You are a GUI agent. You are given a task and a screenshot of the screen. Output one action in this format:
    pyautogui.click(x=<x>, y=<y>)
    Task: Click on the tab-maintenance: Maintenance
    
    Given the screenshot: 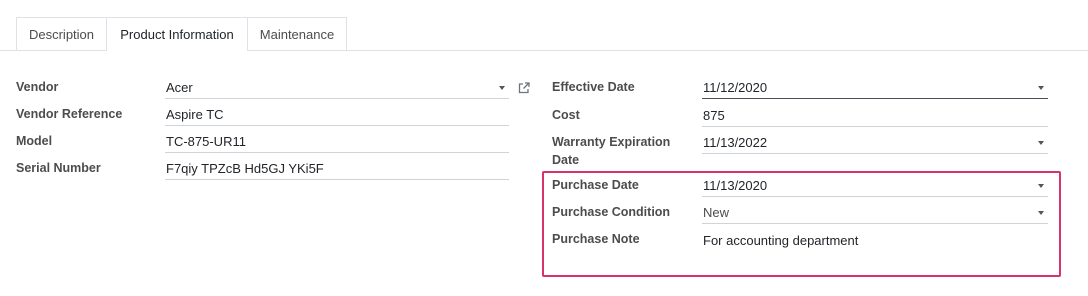 What is the action you would take?
    pyautogui.click(x=297, y=33)
    